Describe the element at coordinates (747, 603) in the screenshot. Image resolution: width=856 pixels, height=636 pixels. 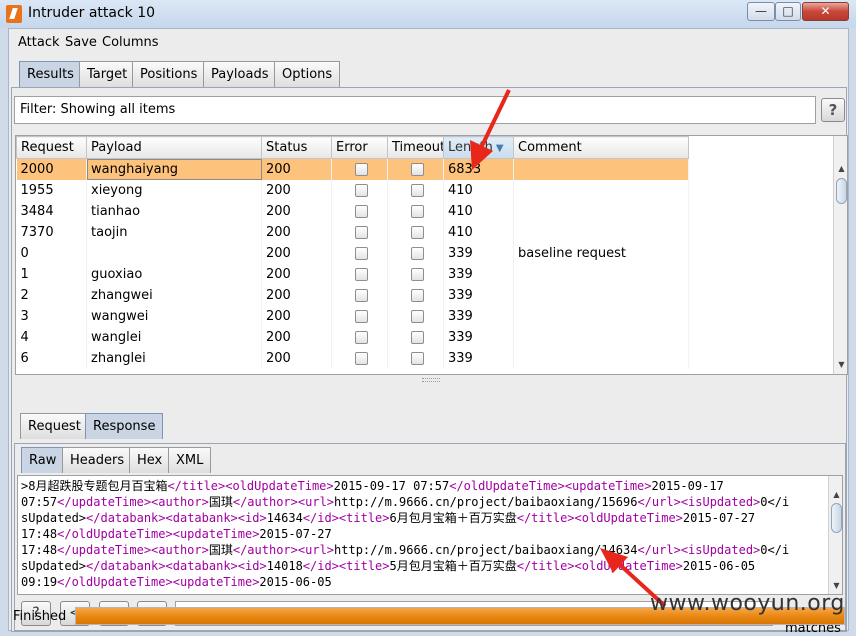
I see `watermark-text: www.wooyun.org` at that location.